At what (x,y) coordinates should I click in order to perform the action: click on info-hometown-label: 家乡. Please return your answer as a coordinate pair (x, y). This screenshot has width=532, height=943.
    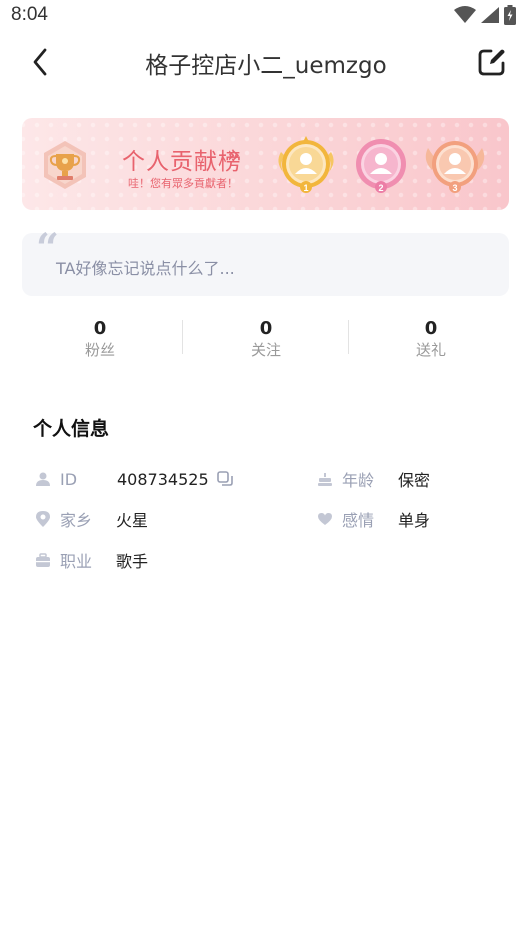
    Looking at the image, I should click on (76, 520).